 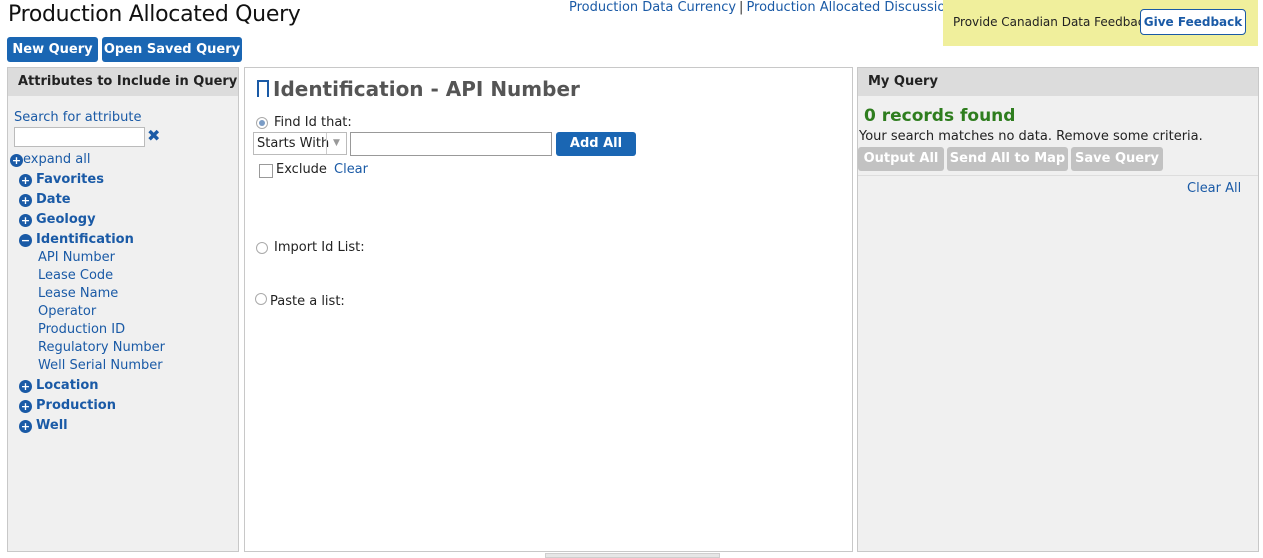 I want to click on sub-item-api-number: API Number, so click(x=76, y=257).